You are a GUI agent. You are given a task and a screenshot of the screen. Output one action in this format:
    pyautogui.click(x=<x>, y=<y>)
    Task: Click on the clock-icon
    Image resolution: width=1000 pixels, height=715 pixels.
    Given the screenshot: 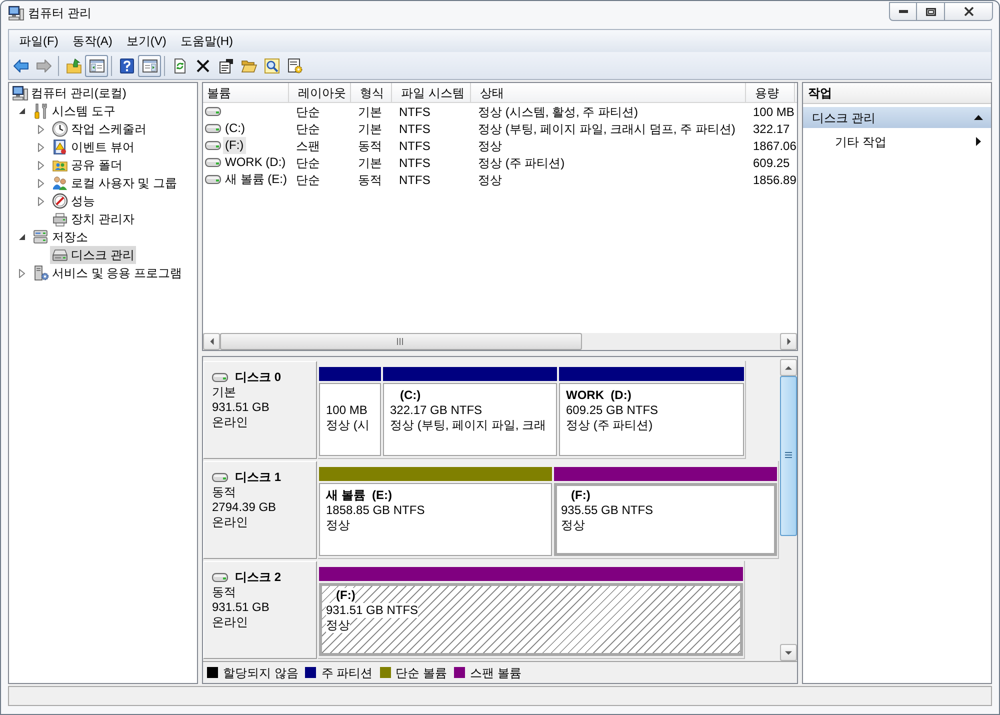 What is the action you would take?
    pyautogui.click(x=60, y=129)
    